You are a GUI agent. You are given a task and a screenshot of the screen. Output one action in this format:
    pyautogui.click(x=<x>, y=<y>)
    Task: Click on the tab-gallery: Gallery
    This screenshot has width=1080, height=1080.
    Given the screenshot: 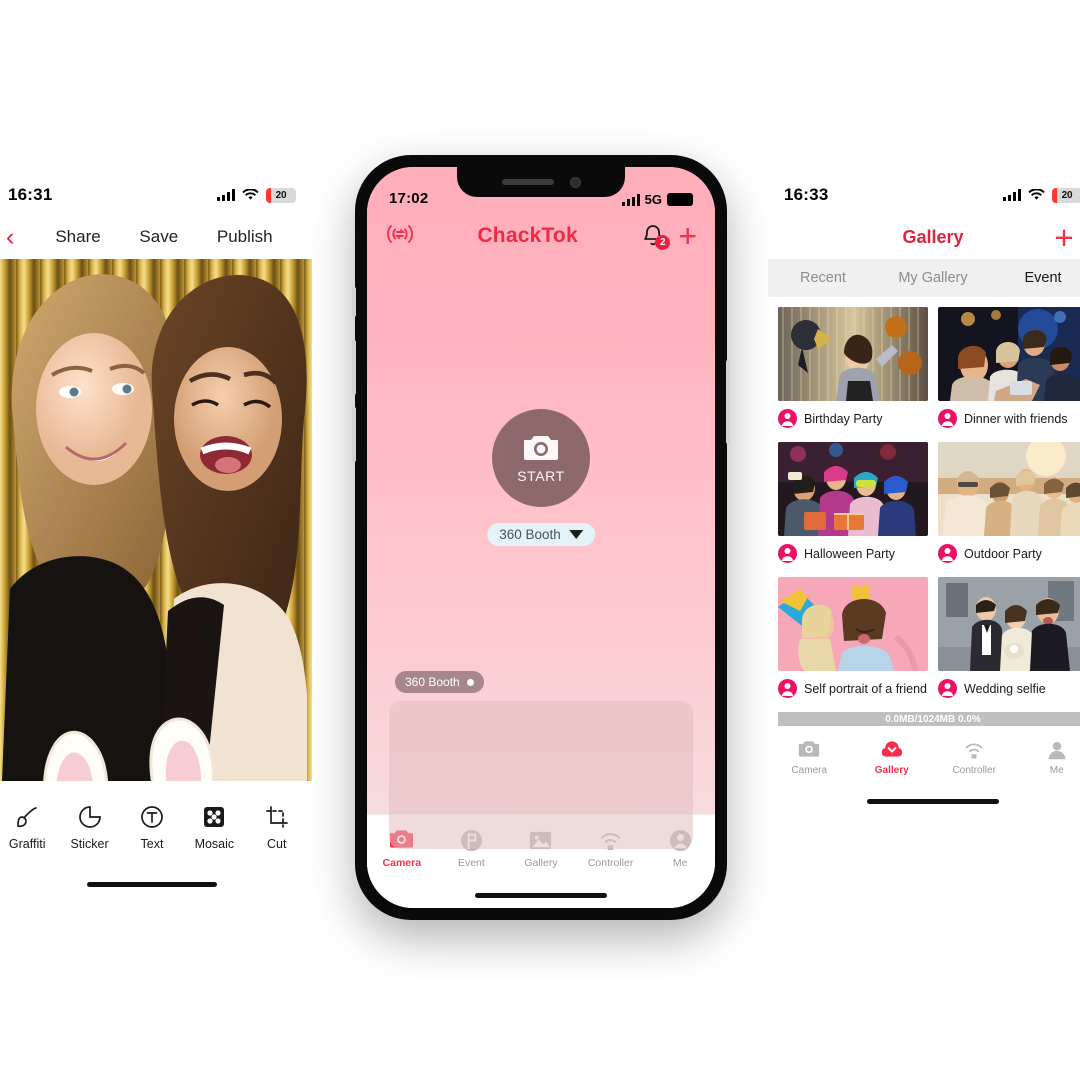 What is the action you would take?
    pyautogui.click(x=892, y=757)
    